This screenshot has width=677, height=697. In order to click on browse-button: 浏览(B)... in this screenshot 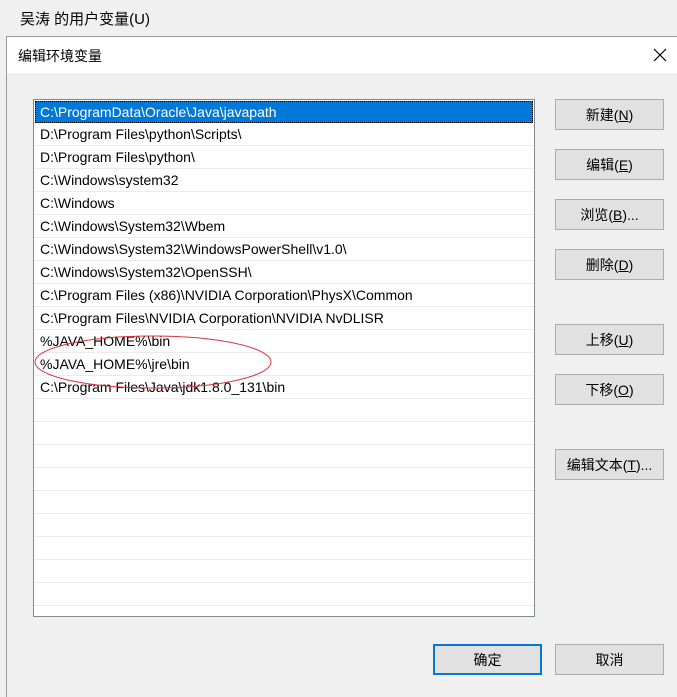, I will do `click(609, 214)`.